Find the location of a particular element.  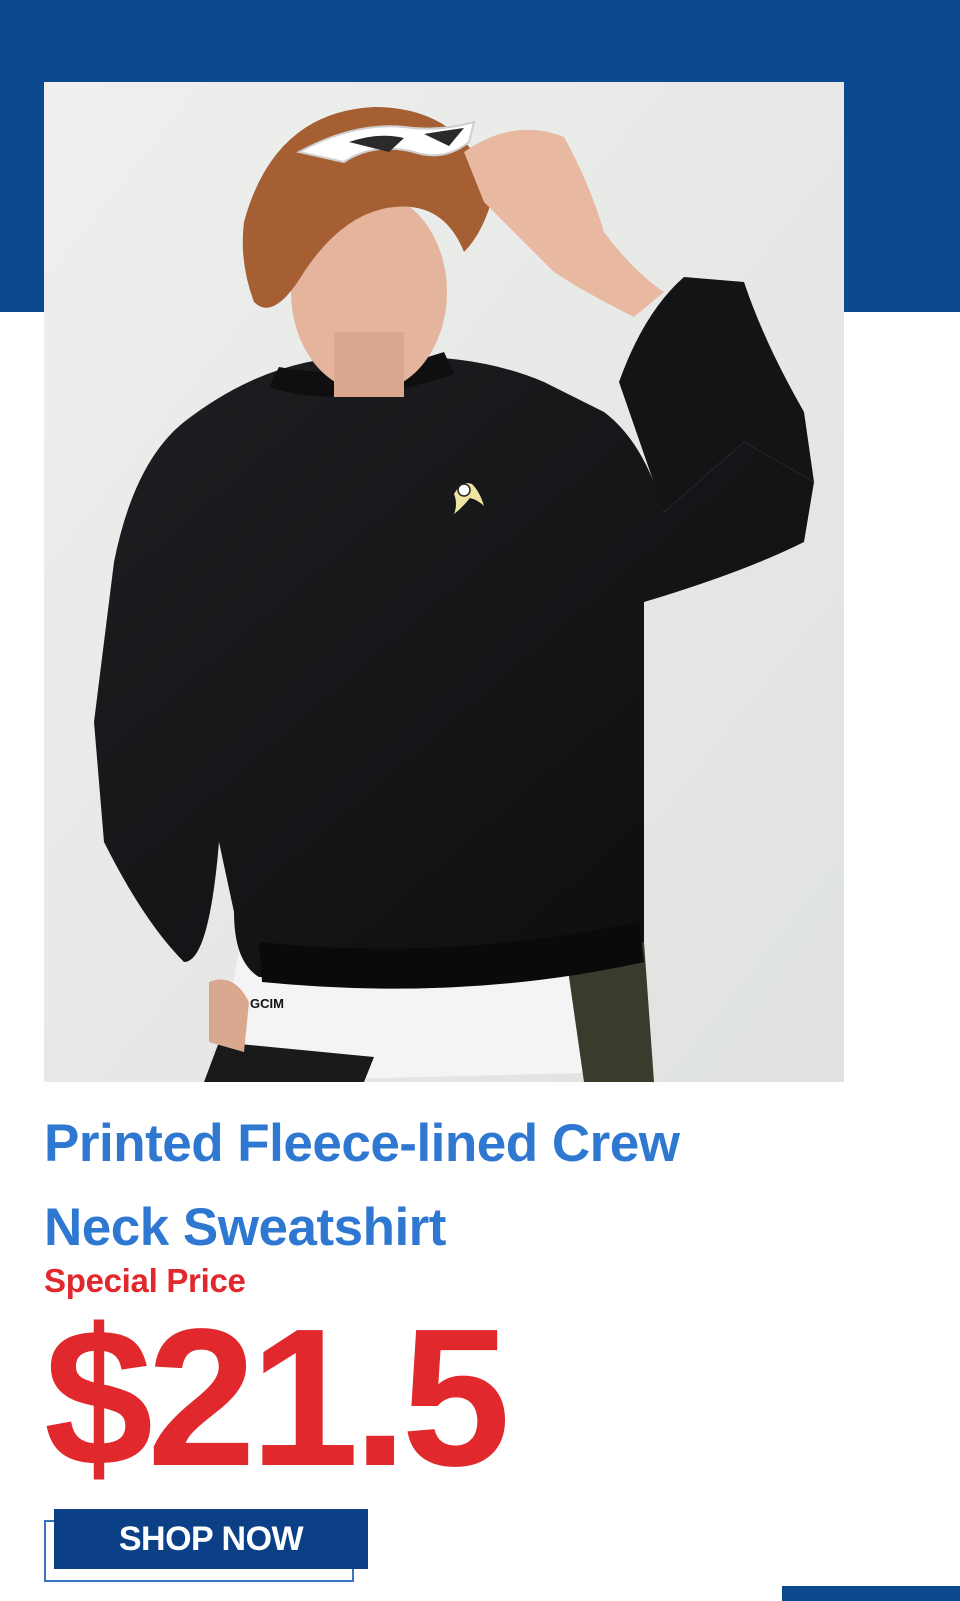

price-value: $21.5 is located at coordinates (277, 1397).